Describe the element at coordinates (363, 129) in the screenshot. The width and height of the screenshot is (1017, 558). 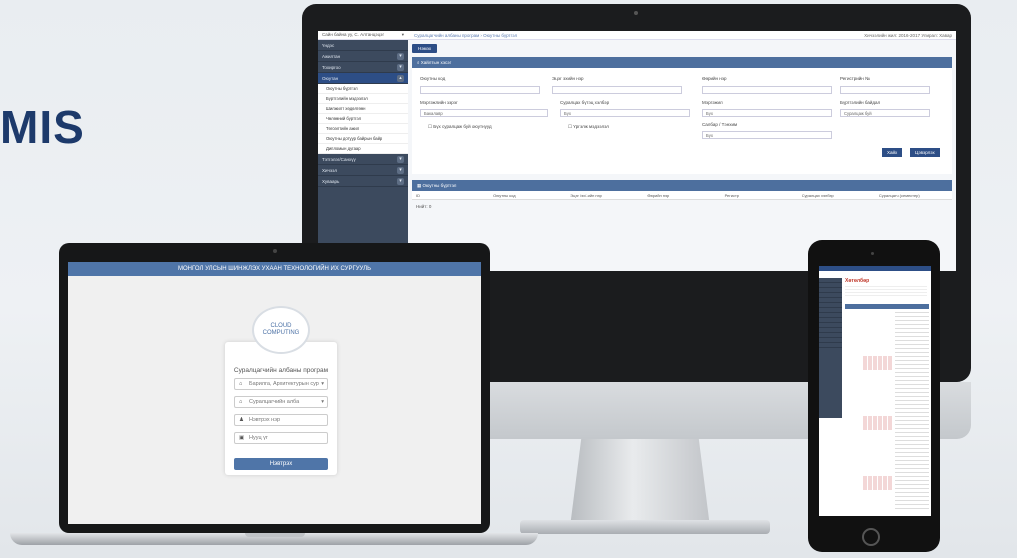
I see `sidebar-subitem: Төгсөлтийн ажил` at that location.